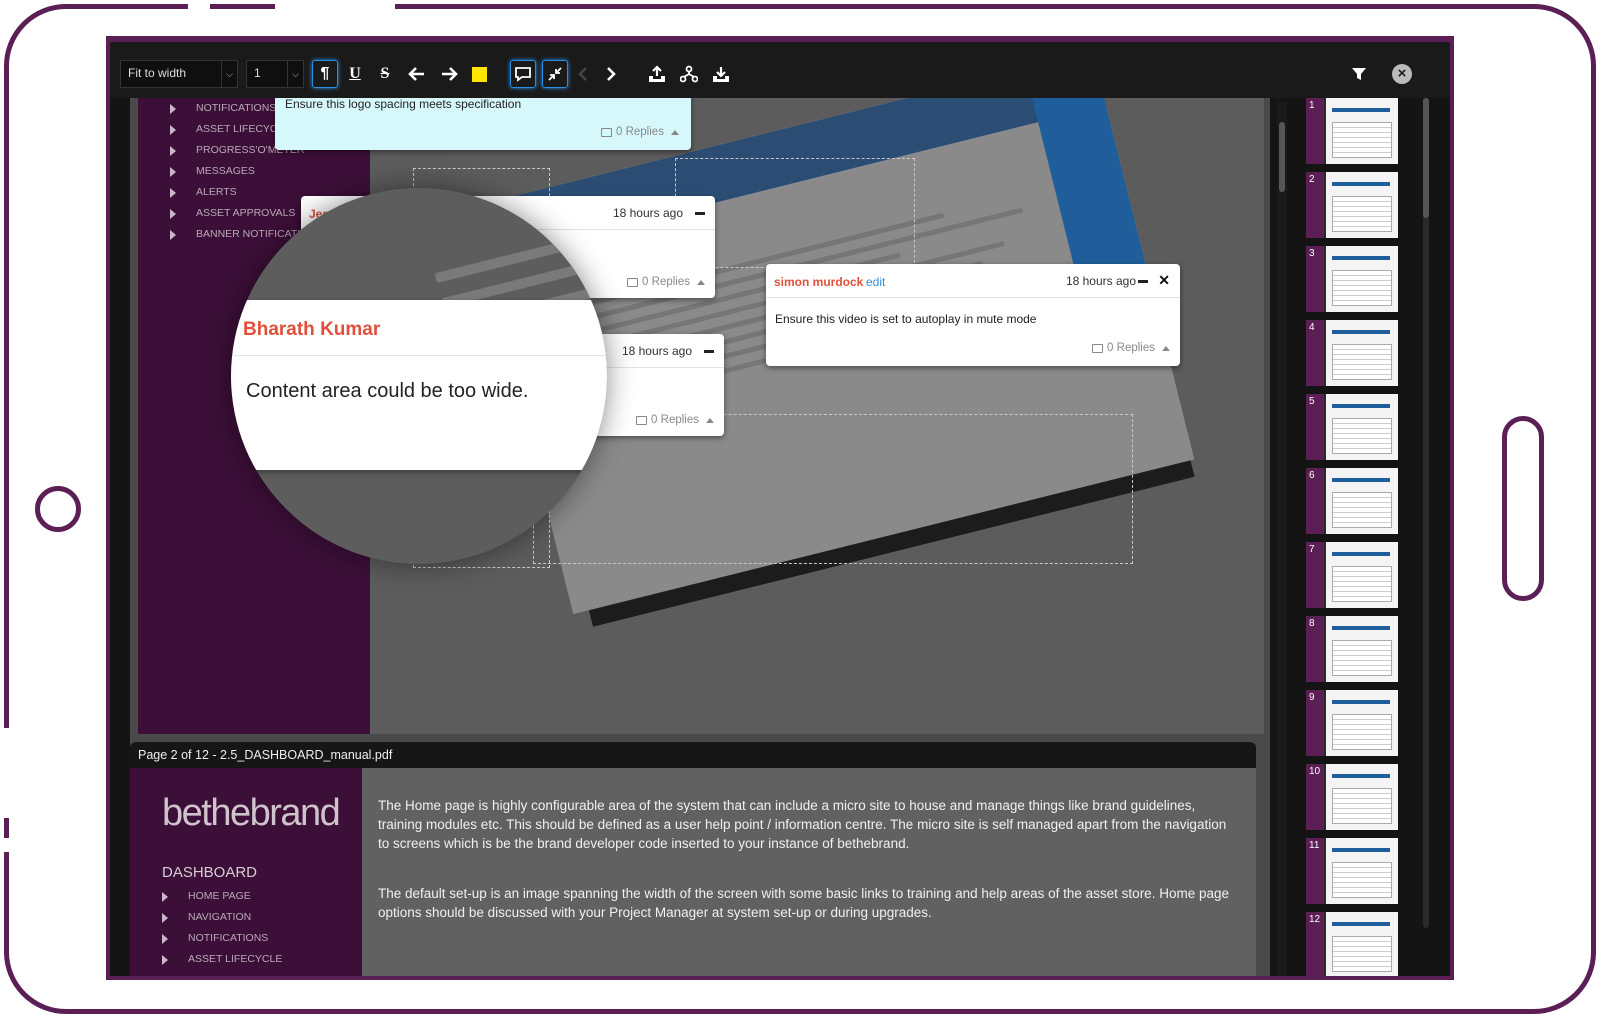 The width and height of the screenshot is (1600, 1018). I want to click on brand-logo: bethebrand, so click(251, 813).